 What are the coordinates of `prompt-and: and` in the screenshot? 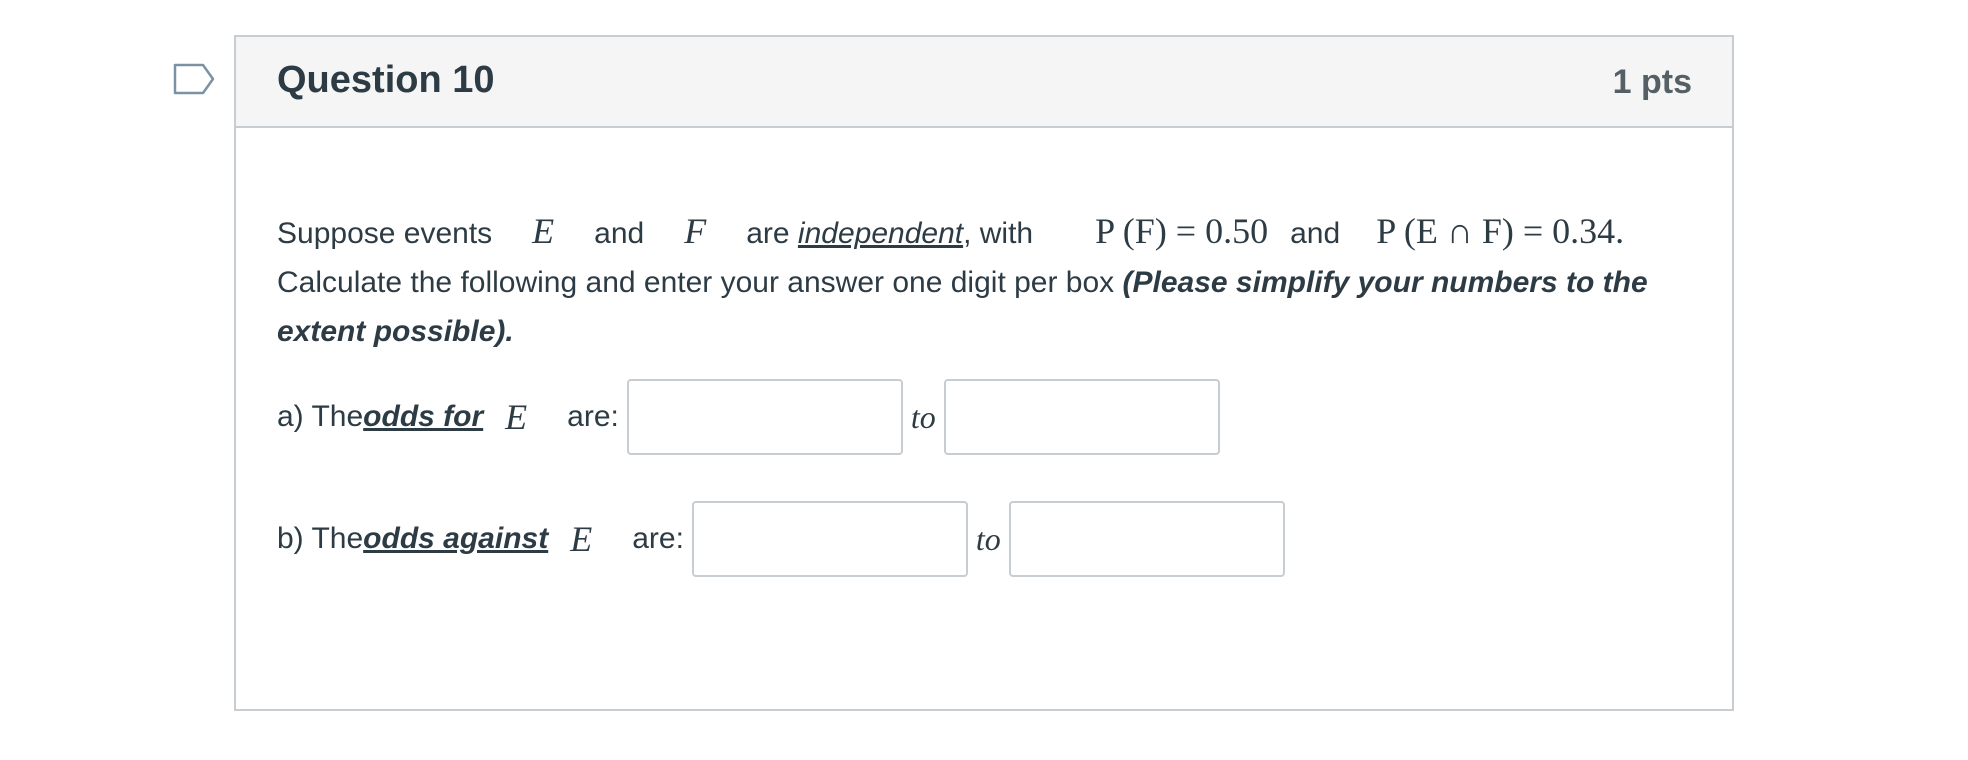 It's located at (619, 233).